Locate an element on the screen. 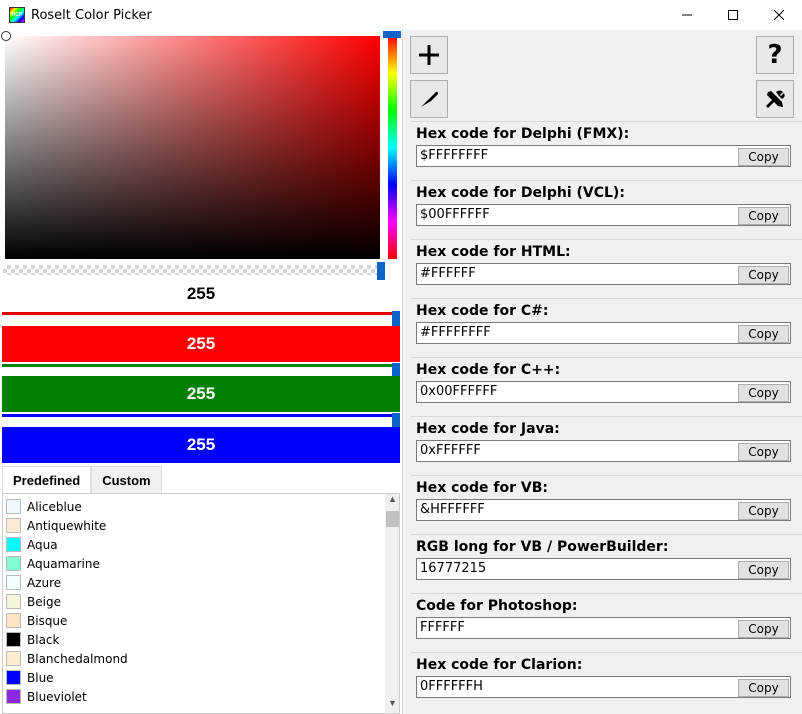 The width and height of the screenshot is (802, 714). eyedropper-button is located at coordinates (429, 99).